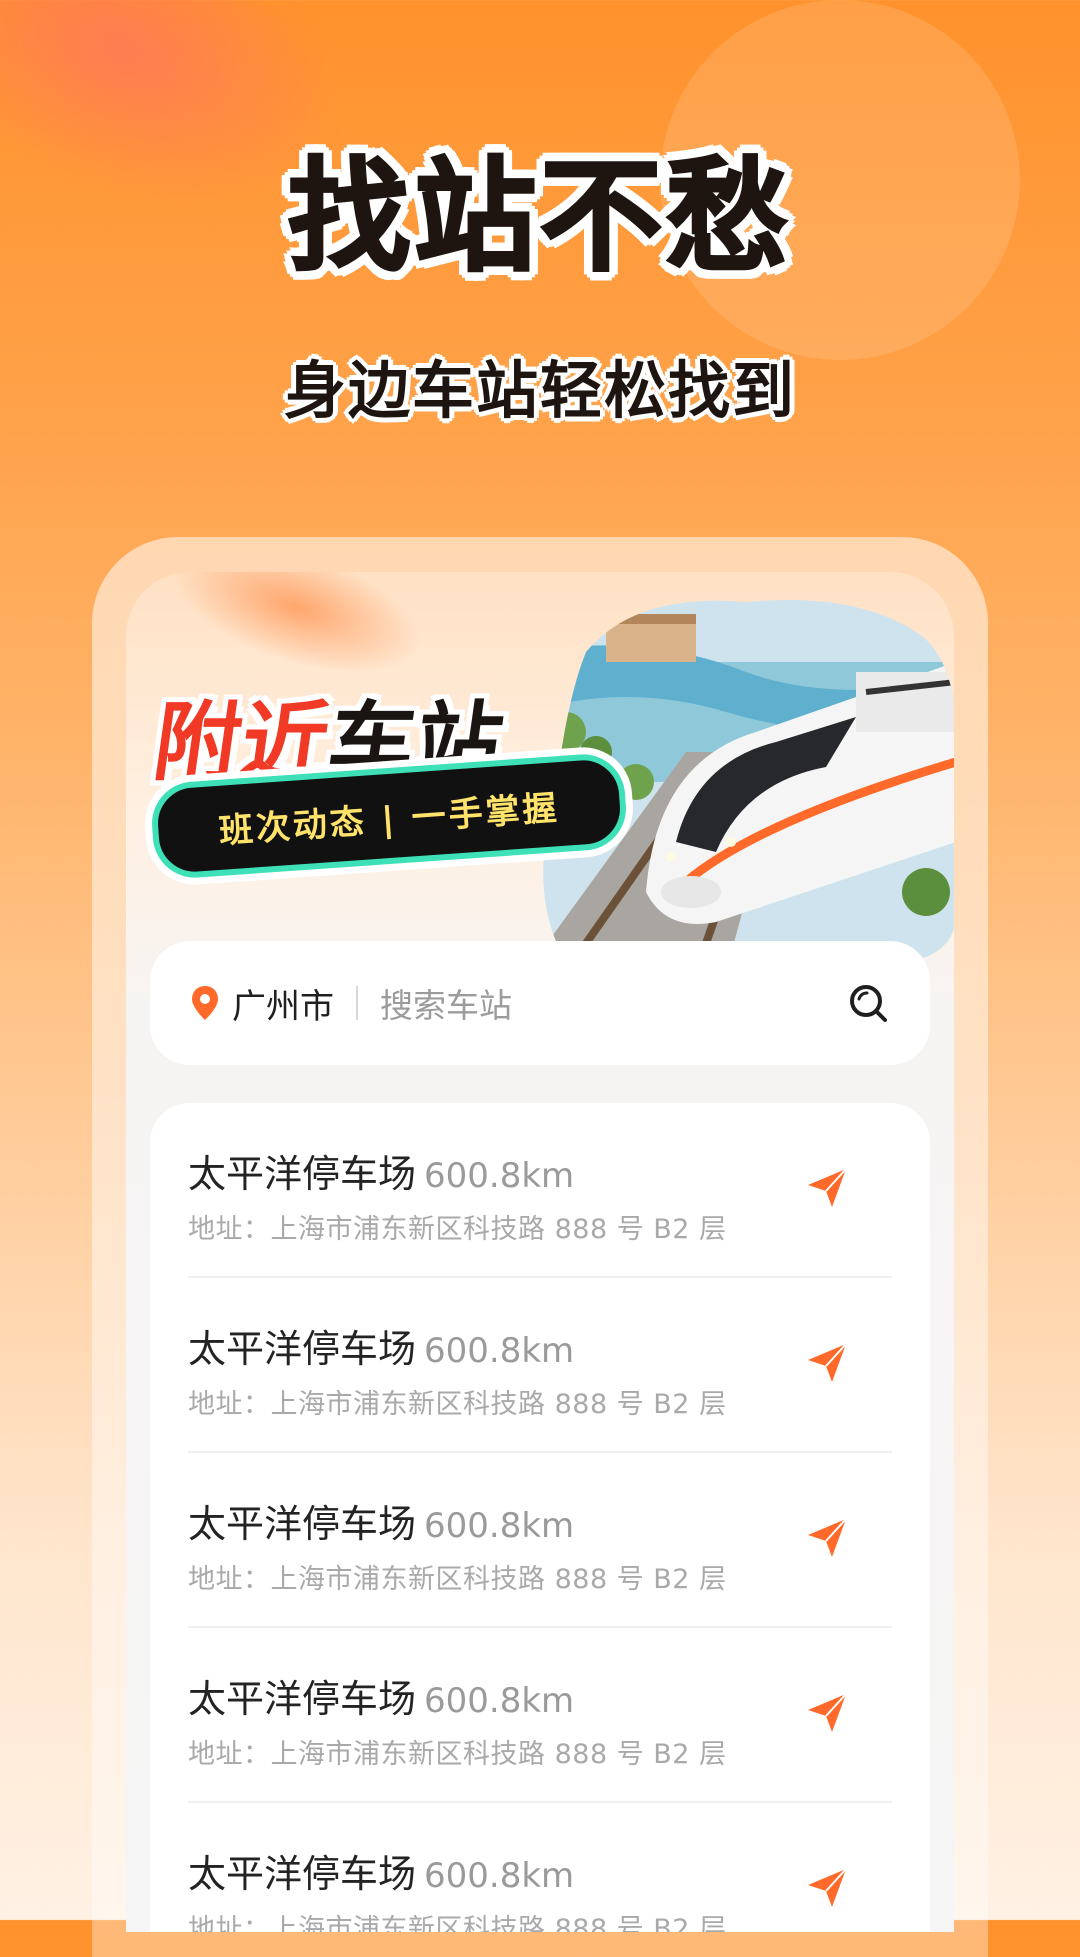 Image resolution: width=1080 pixels, height=1957 pixels. Describe the element at coordinates (205, 1003) in the screenshot. I see `location-pin-icon` at that location.